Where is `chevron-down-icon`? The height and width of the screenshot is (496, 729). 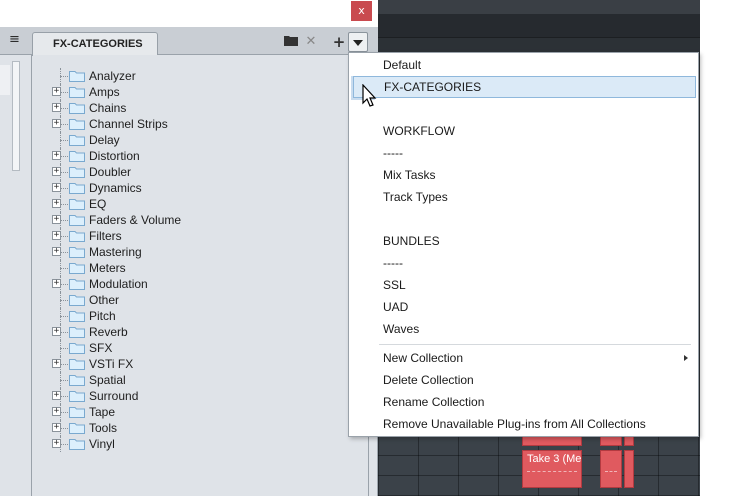
chevron-down-icon is located at coordinates (358, 43).